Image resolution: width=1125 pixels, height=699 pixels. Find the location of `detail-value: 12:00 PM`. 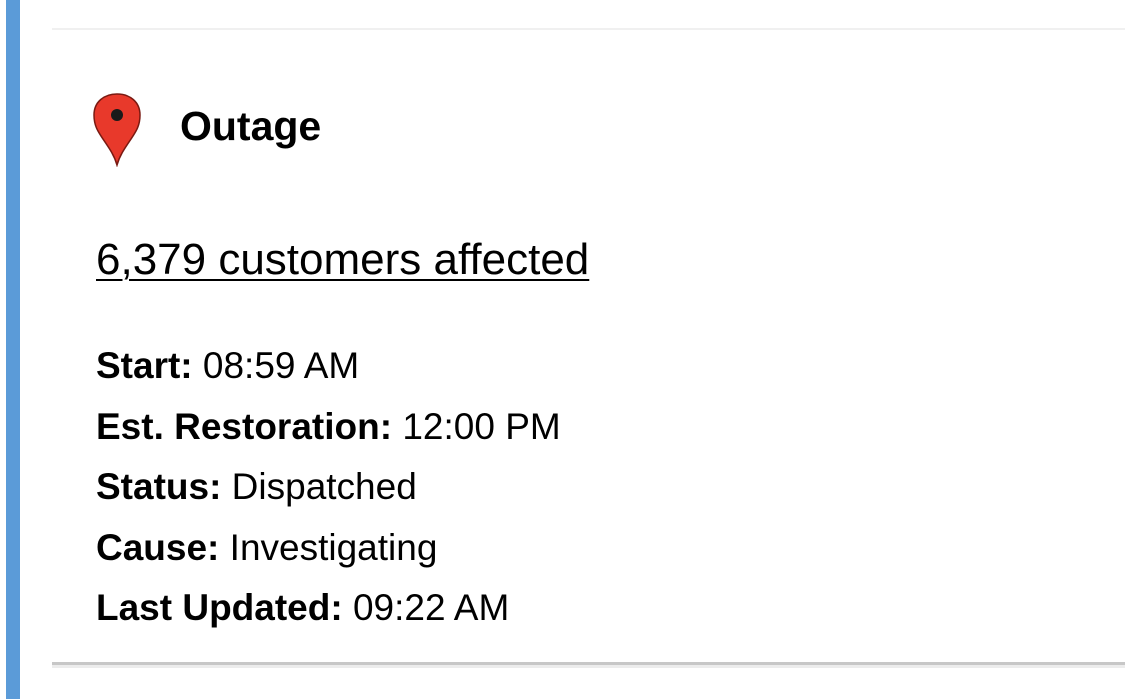

detail-value: 12:00 PM is located at coordinates (476, 426).